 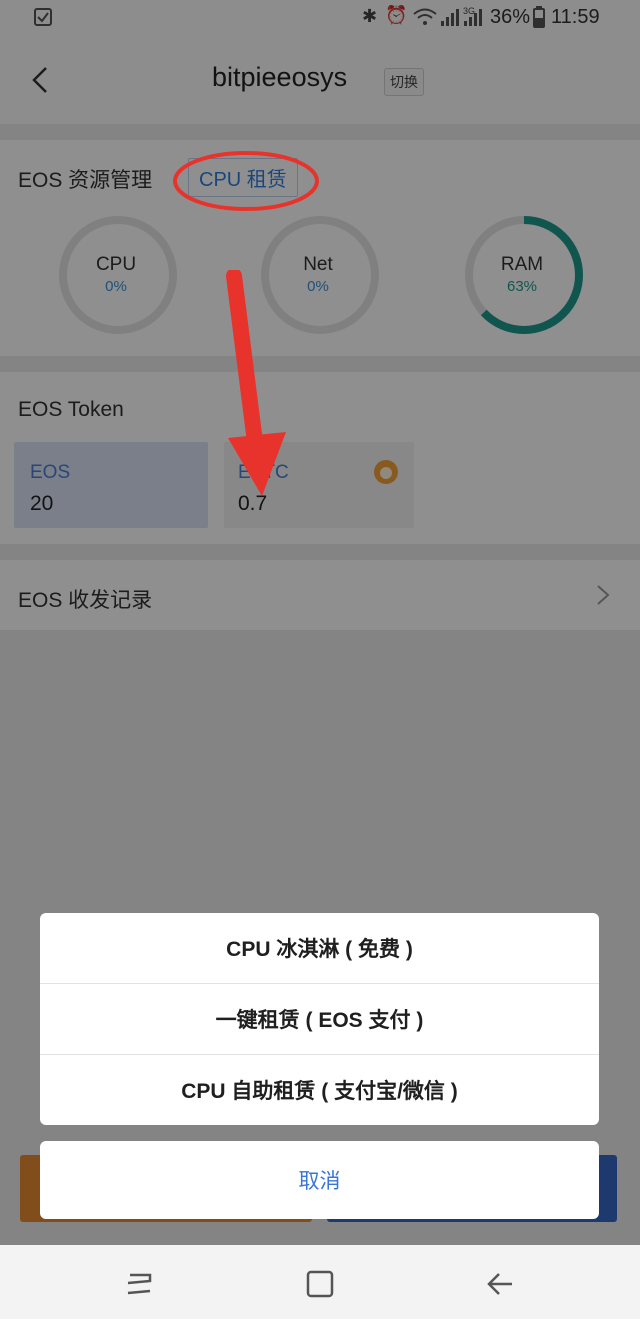 What do you see at coordinates (500, 1284) in the screenshot?
I see `back-nav-icon` at bounding box center [500, 1284].